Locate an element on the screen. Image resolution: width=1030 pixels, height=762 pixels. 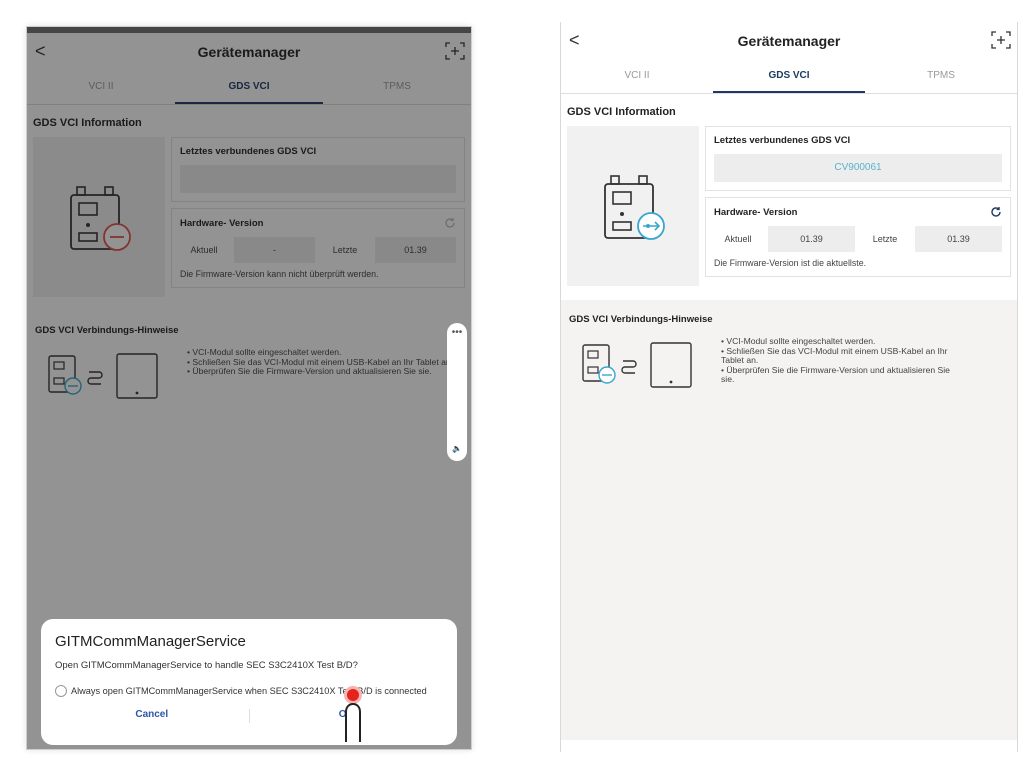
dialog-buttons: Cancel OK is located at coordinates (249, 716).